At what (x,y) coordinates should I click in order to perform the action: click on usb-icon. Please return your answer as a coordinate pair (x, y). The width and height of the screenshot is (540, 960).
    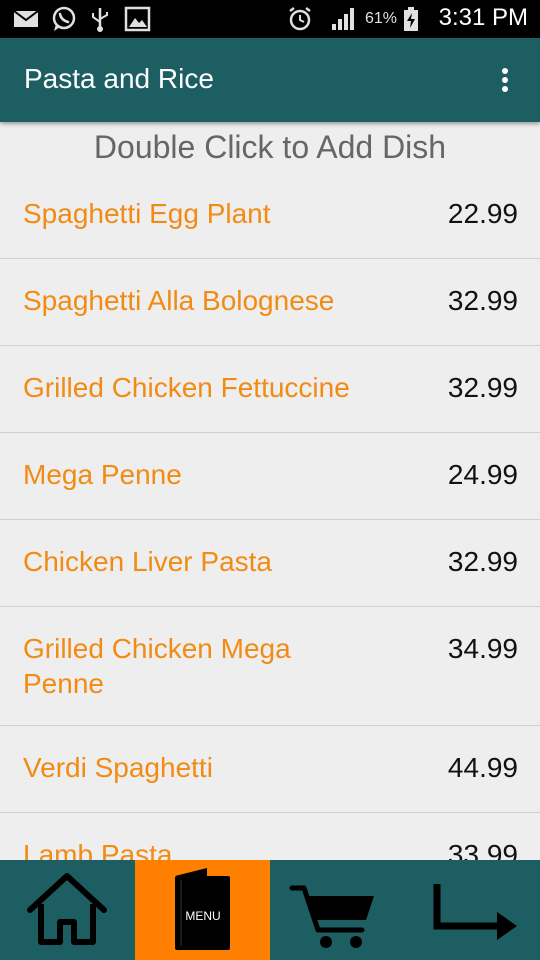
    Looking at the image, I should click on (100, 20).